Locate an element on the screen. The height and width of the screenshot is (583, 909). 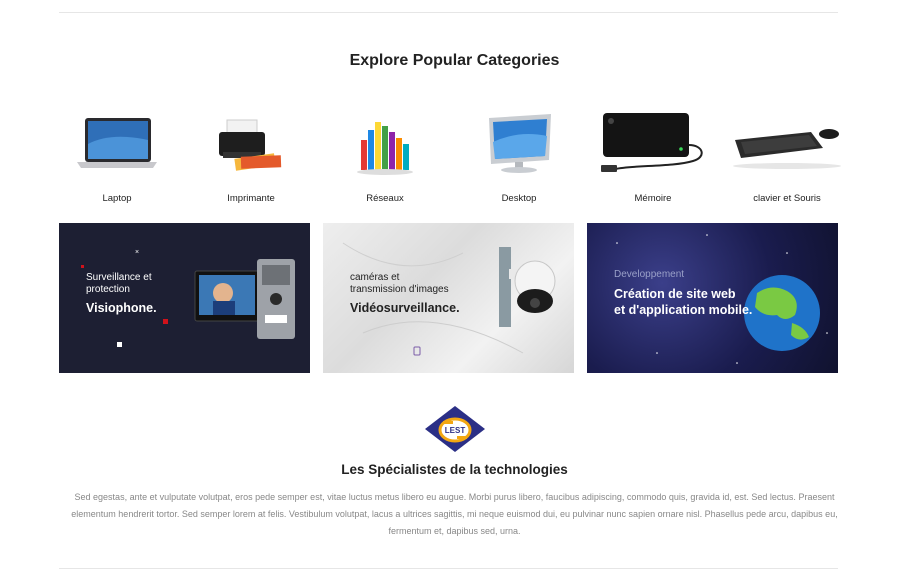
category-label: Desktop is located at coordinates (519, 198).